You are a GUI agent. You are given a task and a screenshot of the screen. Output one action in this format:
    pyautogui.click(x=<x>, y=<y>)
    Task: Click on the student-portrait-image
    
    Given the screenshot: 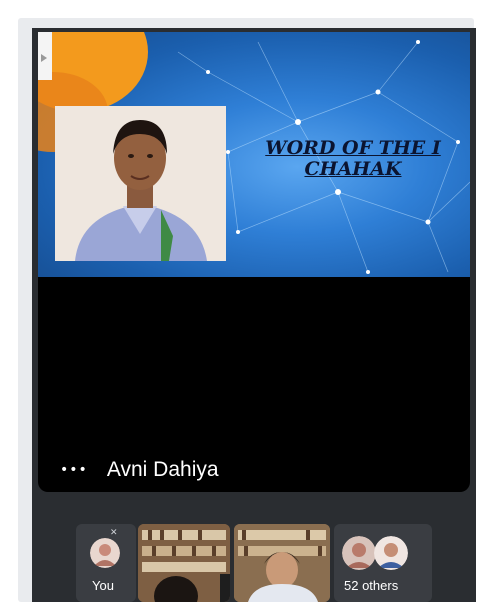 What is the action you would take?
    pyautogui.click(x=140, y=183)
    